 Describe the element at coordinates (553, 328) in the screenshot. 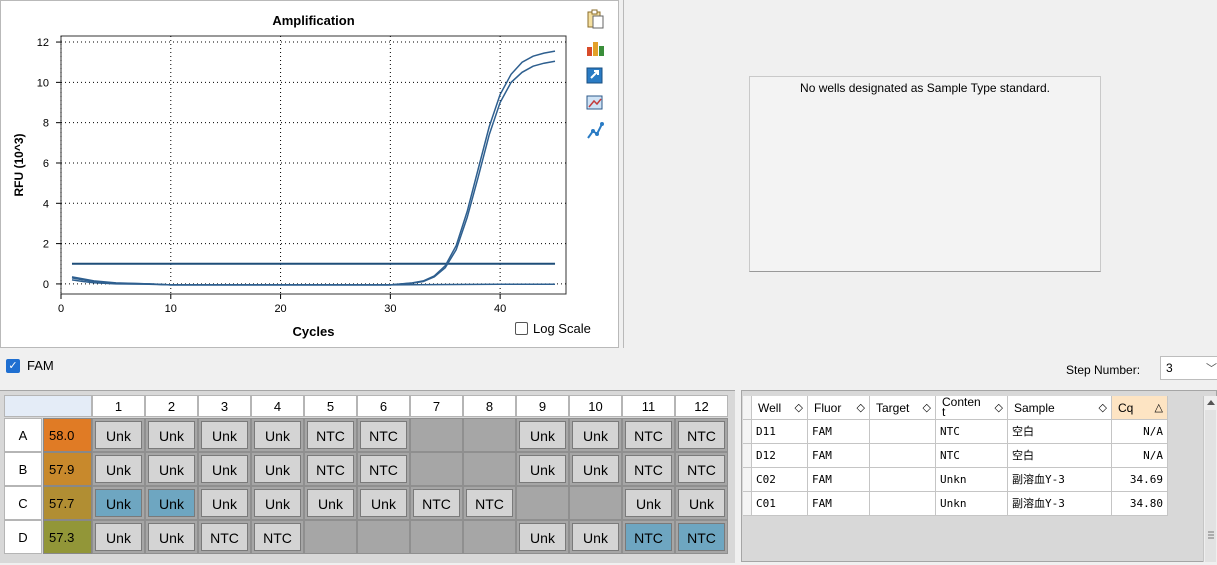

I see `log-scale-toggle: Log Scale` at that location.